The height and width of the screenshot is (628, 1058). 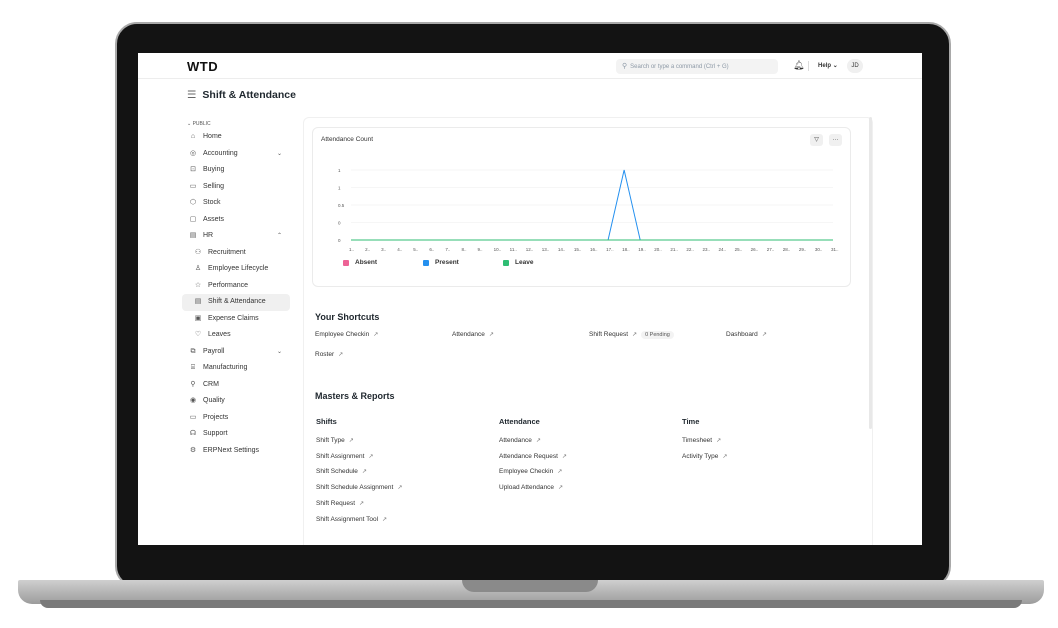 What do you see at coordinates (463, 262) in the screenshot?
I see `legend-item-present: Present` at bounding box center [463, 262].